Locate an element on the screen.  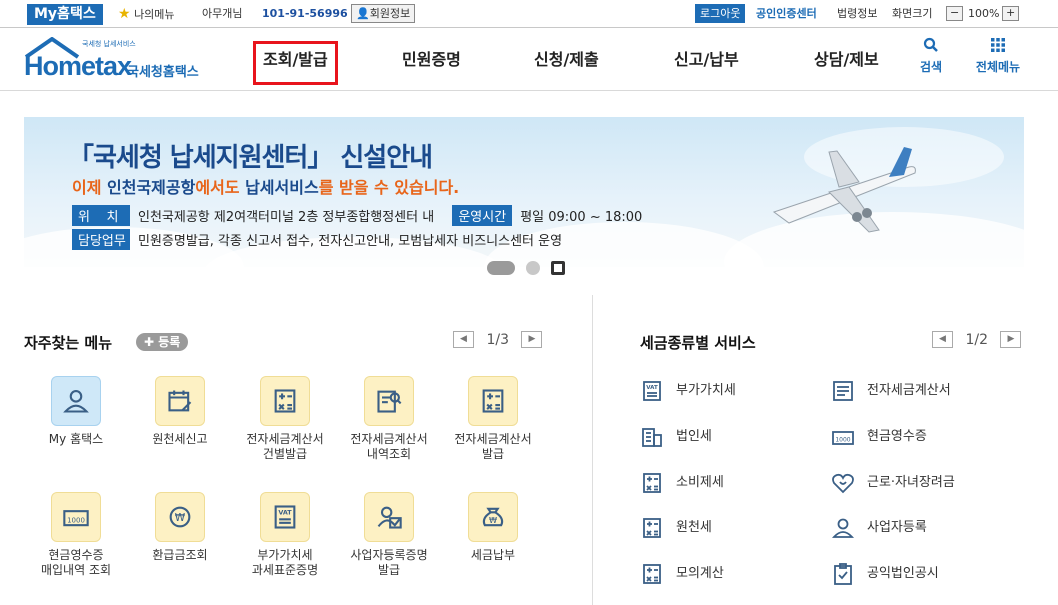
quick-menu-item: 원천세신고 is located at coordinates (180, 411).